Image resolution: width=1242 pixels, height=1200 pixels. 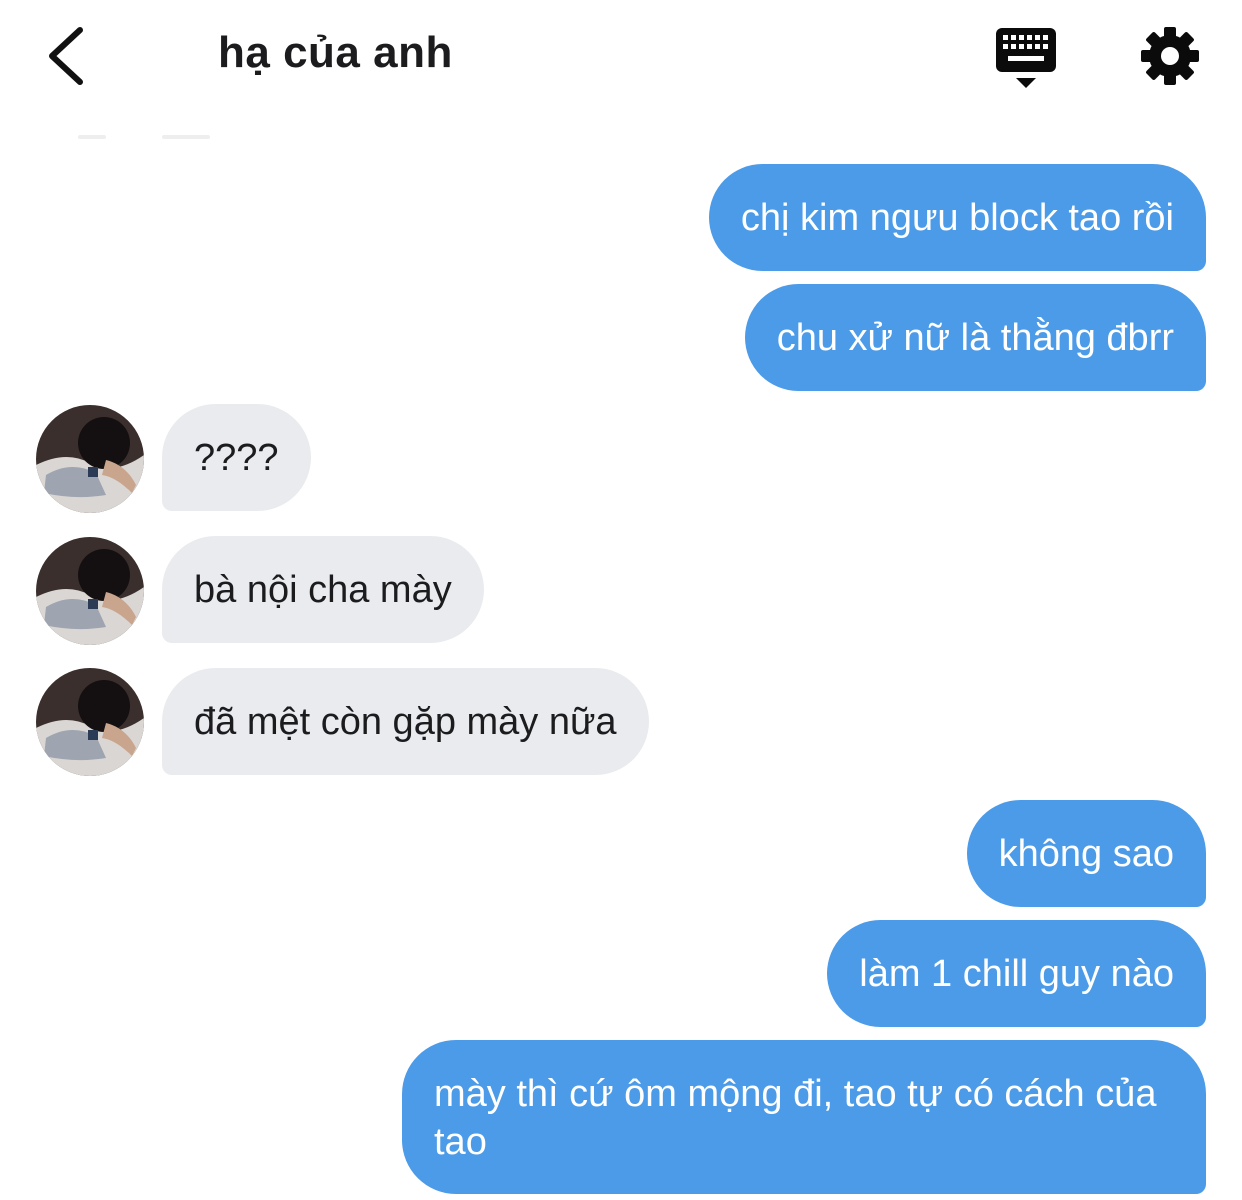 What do you see at coordinates (1016, 973) in the screenshot?
I see `message-outgoing: làm 1 chill guy nào` at bounding box center [1016, 973].